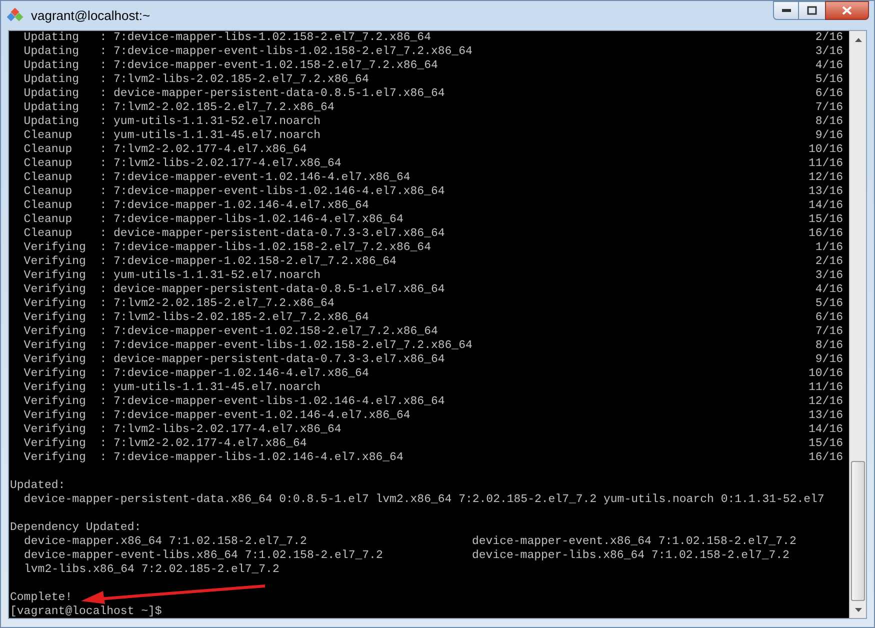  I want to click on transaction-line: Verifying : 7:device-mapper-libs-1.02.146-4.el7.x86_64, so click(213, 458).